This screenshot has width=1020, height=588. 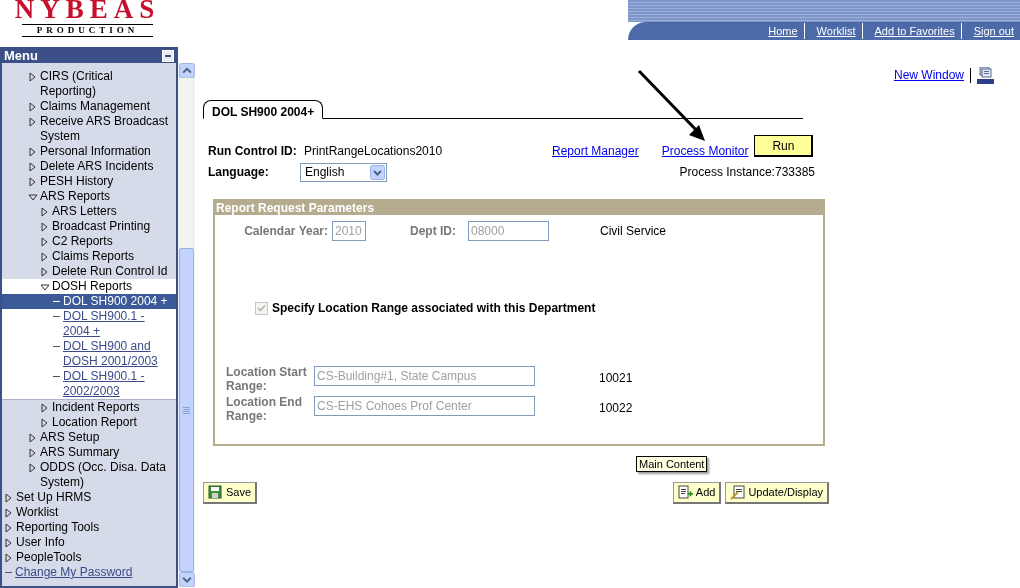 I want to click on save-button: Save, so click(x=230, y=493).